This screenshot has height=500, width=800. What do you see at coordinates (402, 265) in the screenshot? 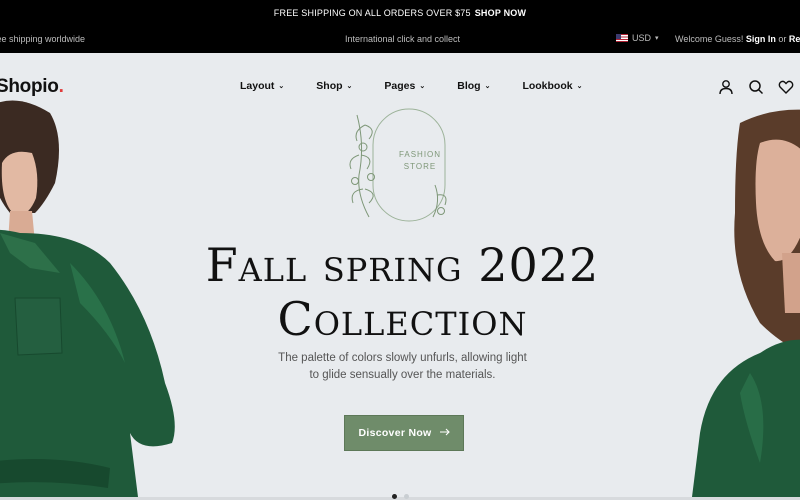
I see `hero-title-line1: Fall spring 2022` at bounding box center [402, 265].